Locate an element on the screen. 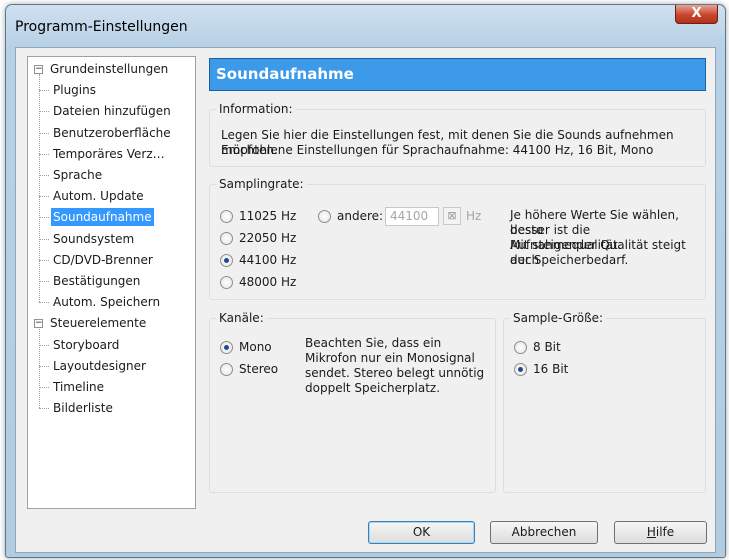 This screenshot has width=729, height=560. rate-22050-label: 22050 Hz is located at coordinates (267, 238).